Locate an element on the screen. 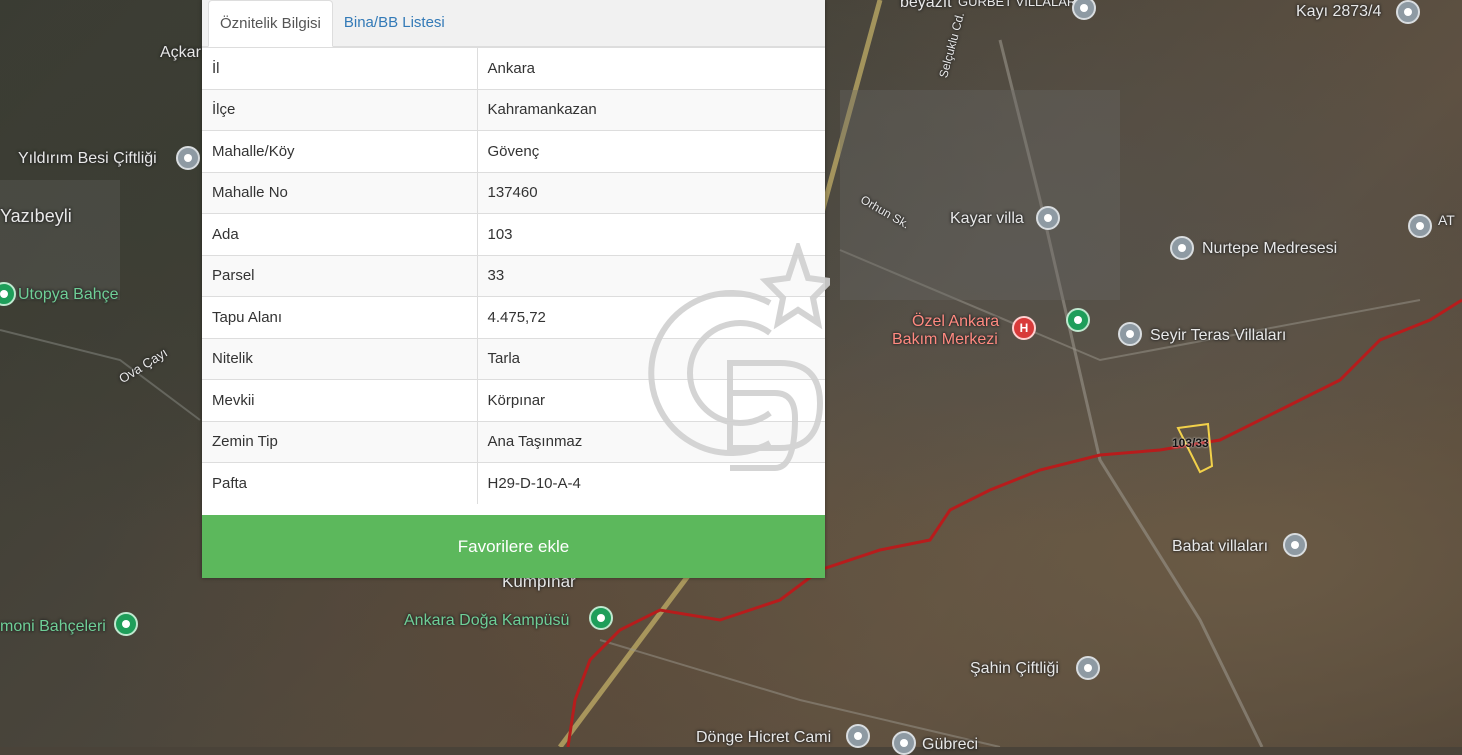  map-label-yildirim: Yıldırım Besi Çiftliği is located at coordinates (87, 158).